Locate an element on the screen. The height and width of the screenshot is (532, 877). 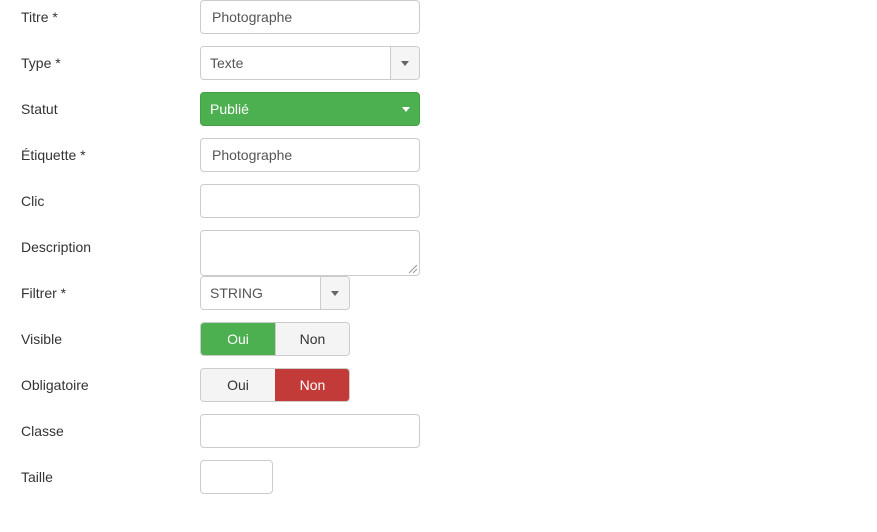
label-classe: Classe is located at coordinates (42, 431).